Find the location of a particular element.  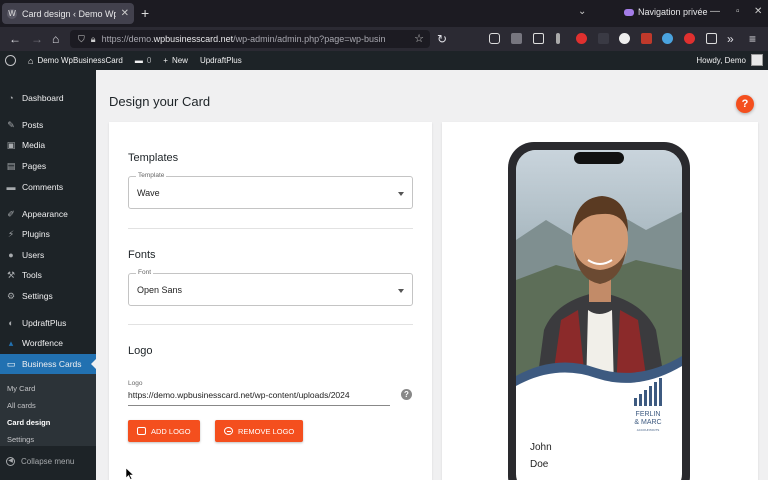

react-devtools-icon is located at coordinates (667, 38).